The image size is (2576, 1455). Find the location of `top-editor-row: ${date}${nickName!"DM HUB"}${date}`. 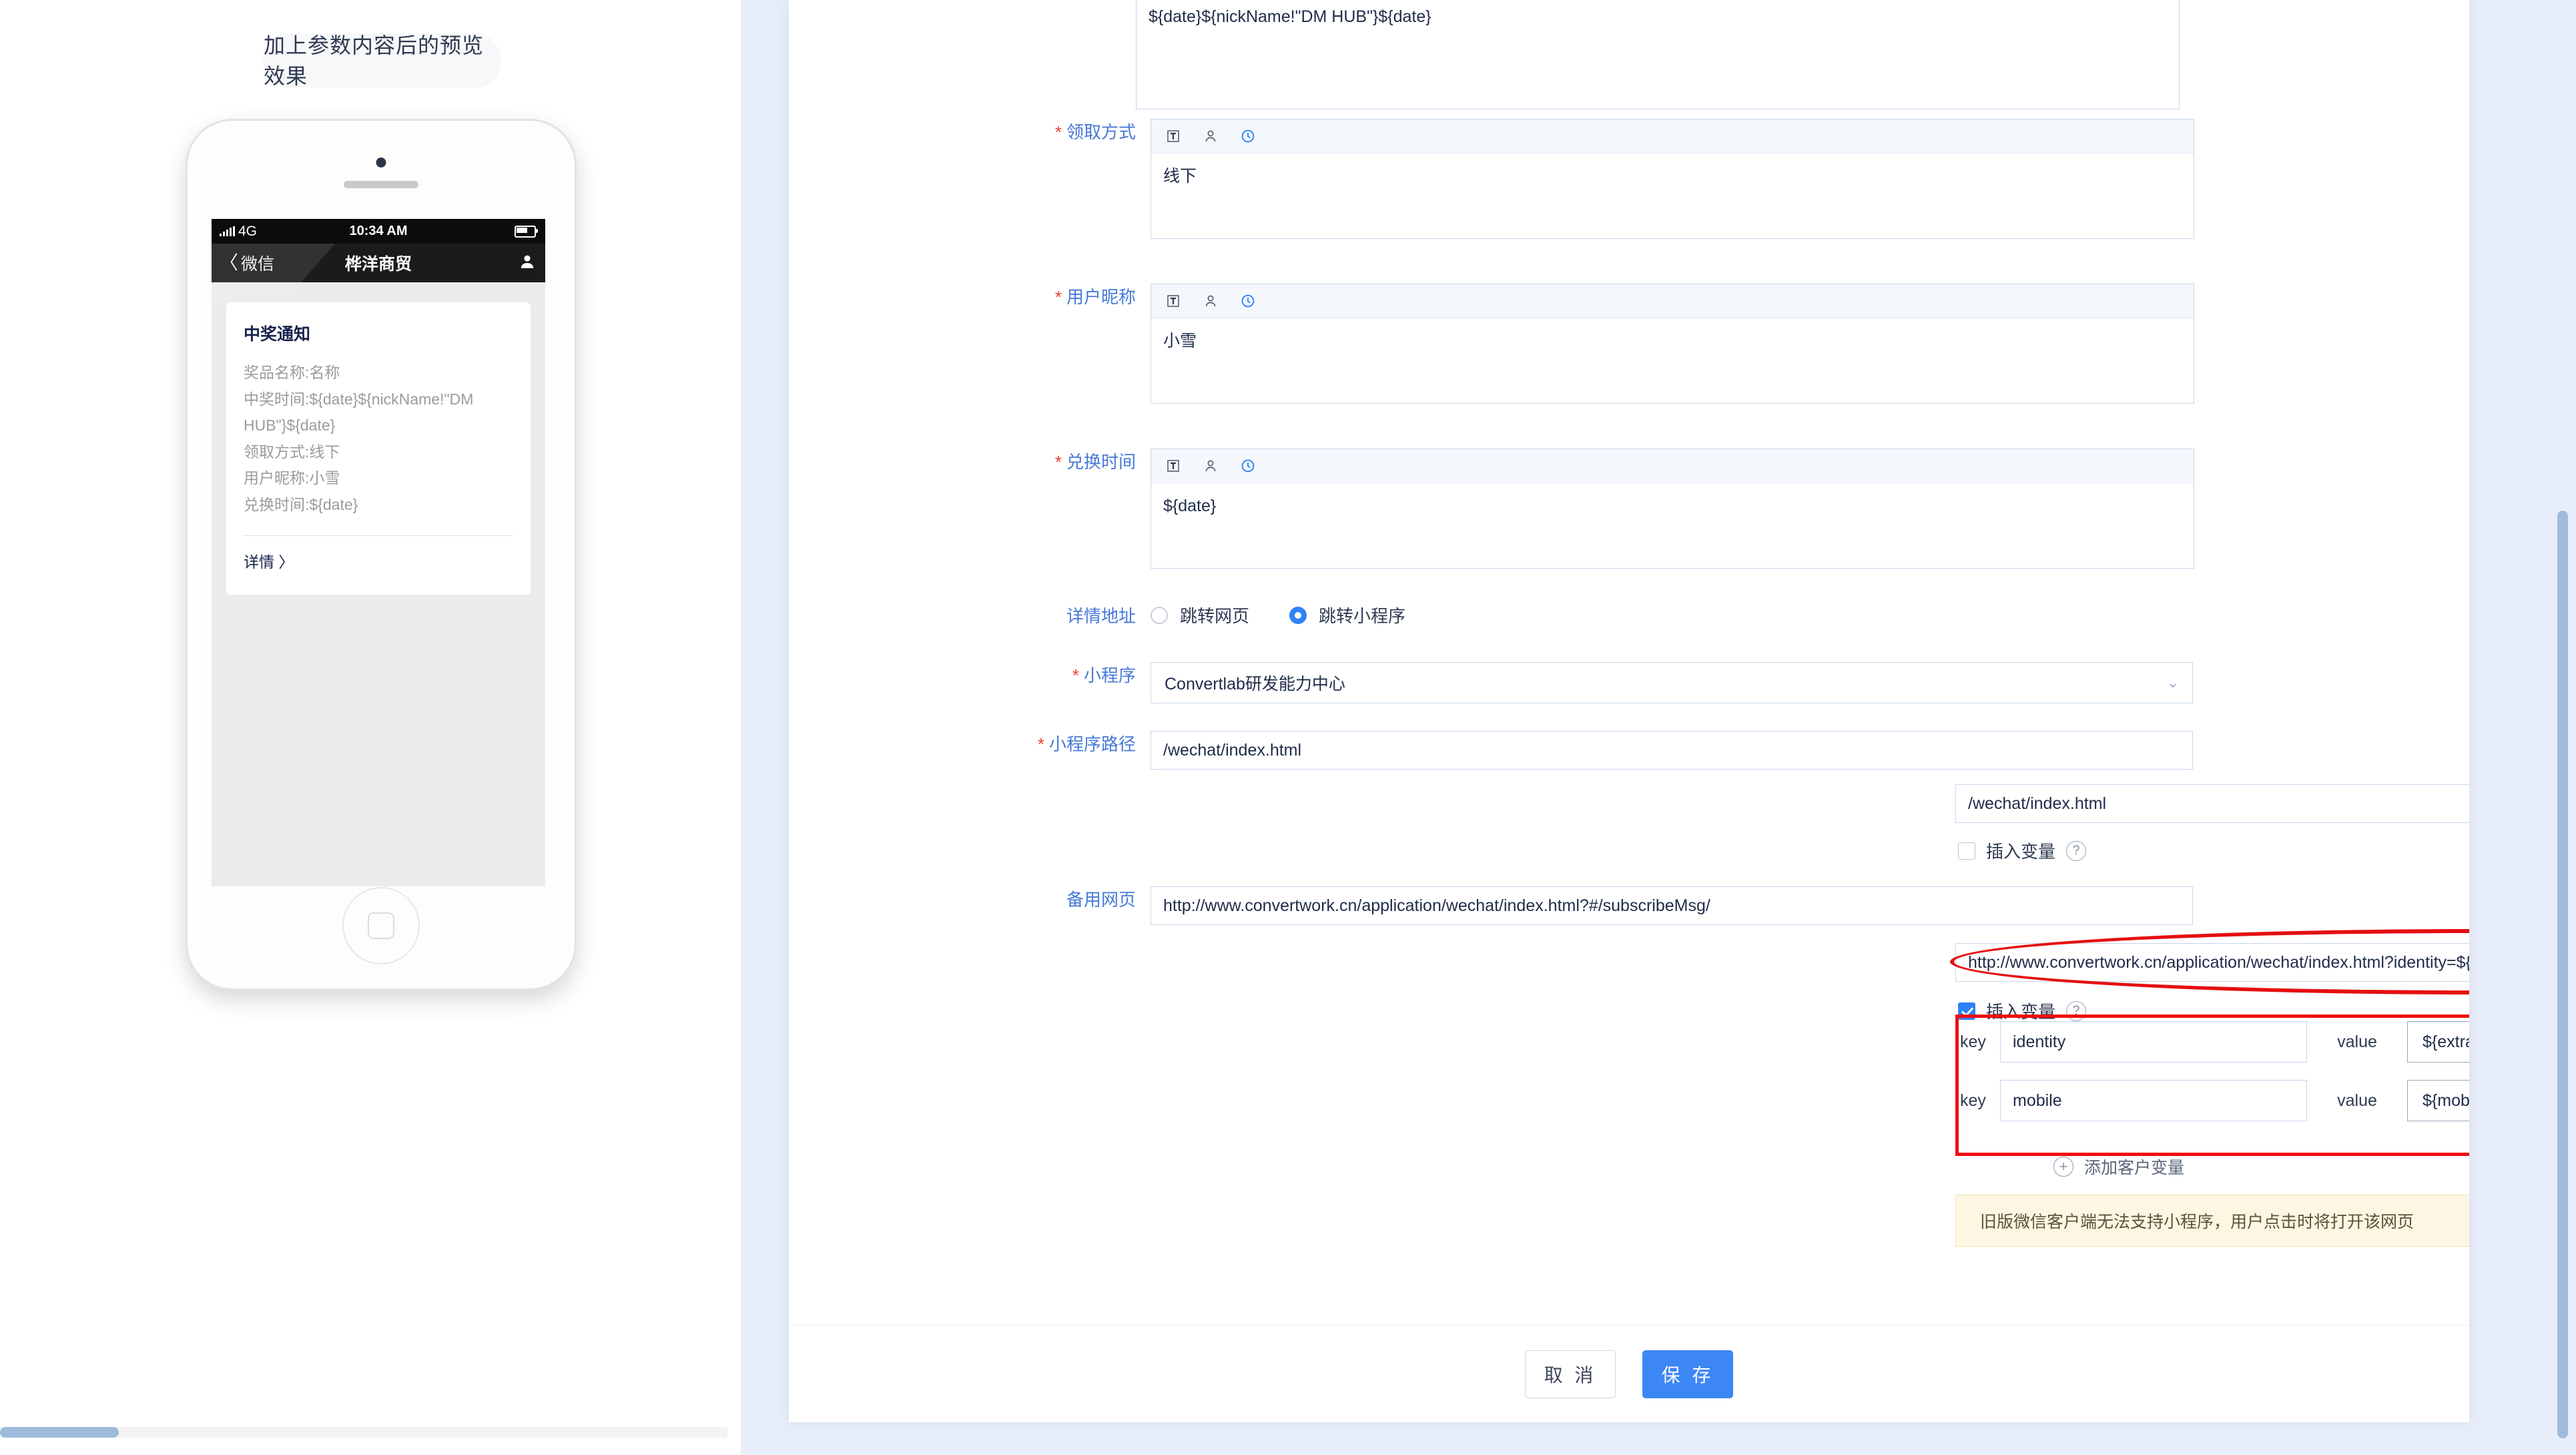

top-editor-row: ${date}${nickName!"DM HUB"}${date} is located at coordinates (1658, 55).